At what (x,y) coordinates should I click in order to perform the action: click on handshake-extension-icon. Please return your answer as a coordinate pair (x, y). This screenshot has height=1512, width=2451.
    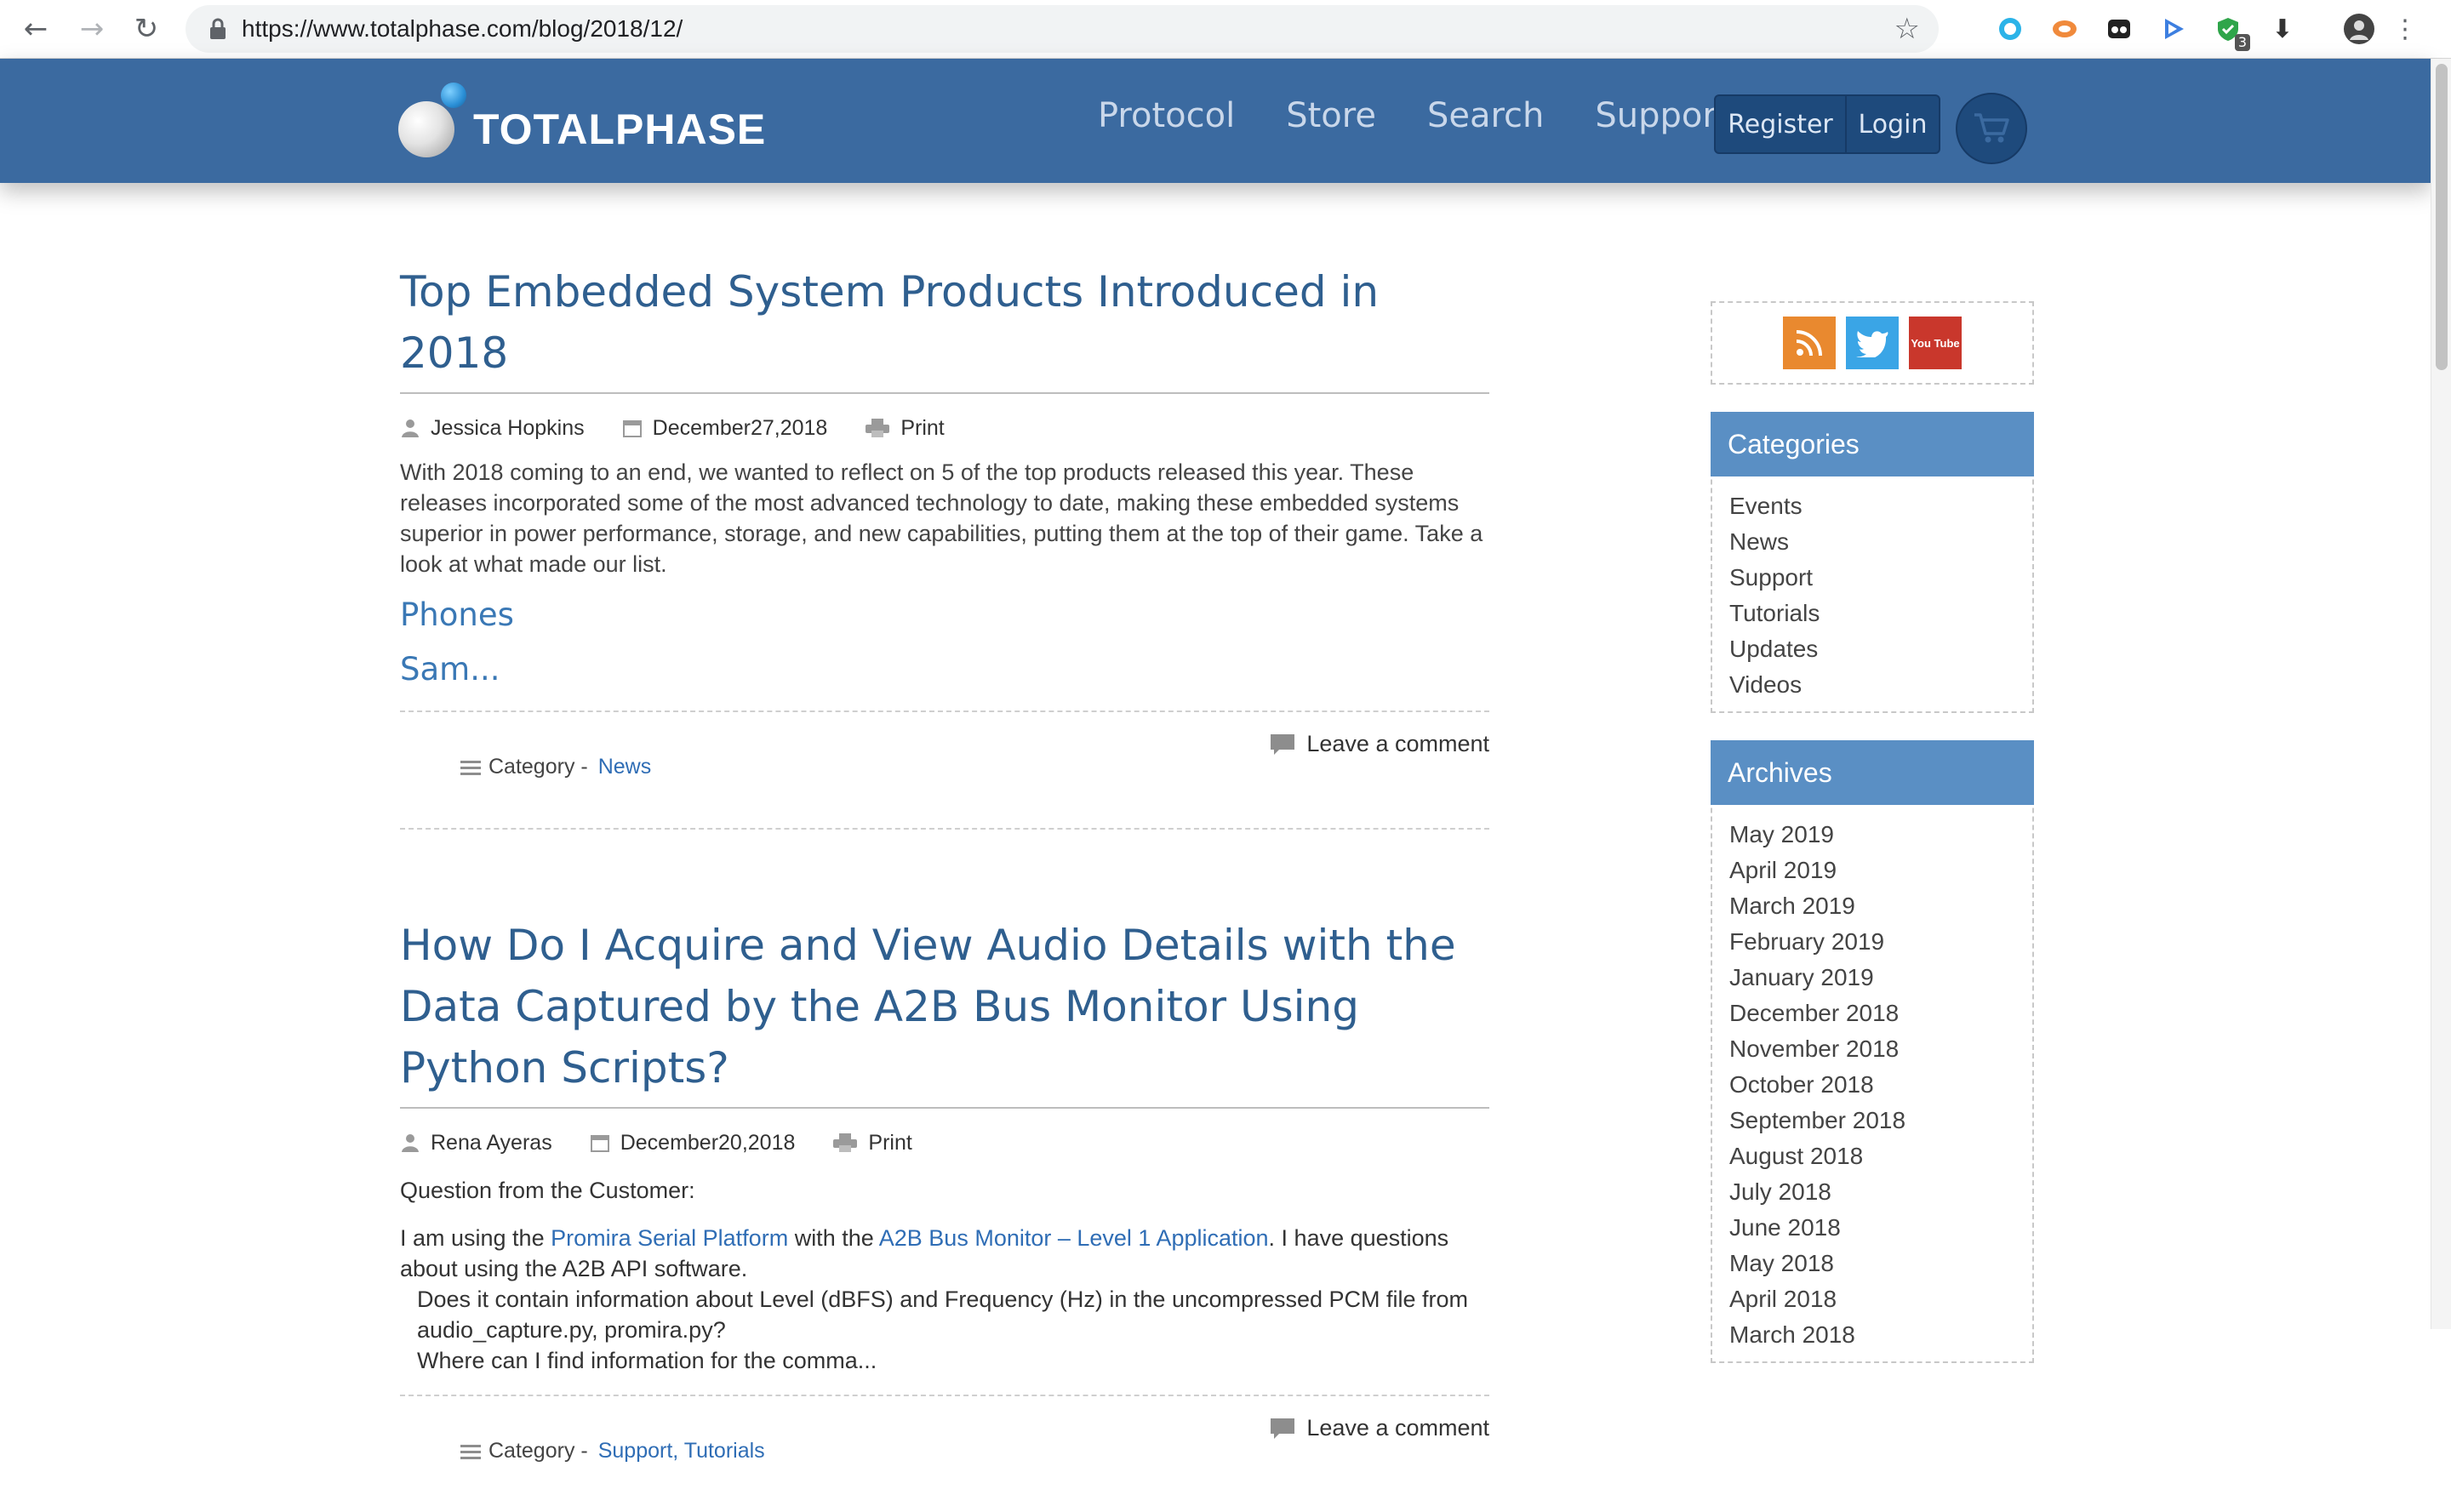
    Looking at the image, I should click on (2065, 29).